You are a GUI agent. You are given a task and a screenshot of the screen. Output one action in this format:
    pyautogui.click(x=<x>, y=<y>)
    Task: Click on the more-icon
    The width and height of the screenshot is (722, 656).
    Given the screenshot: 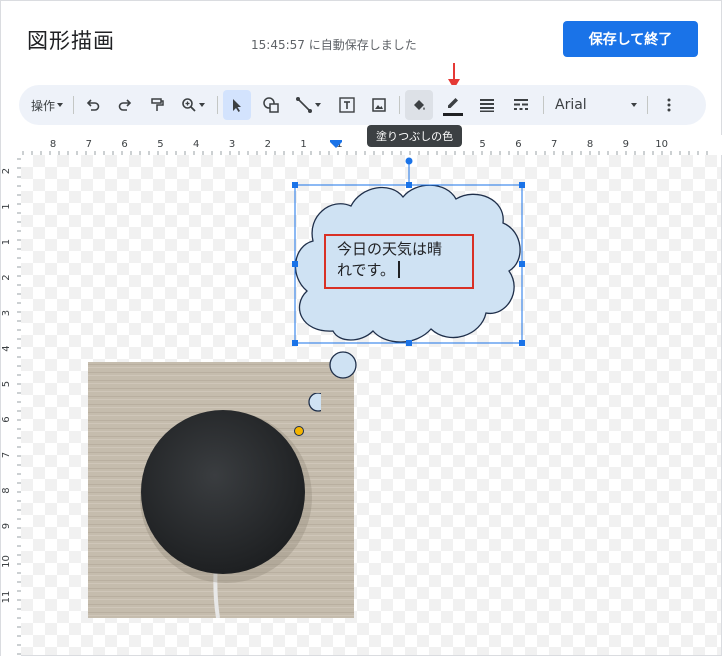 What is the action you would take?
    pyautogui.click(x=669, y=105)
    